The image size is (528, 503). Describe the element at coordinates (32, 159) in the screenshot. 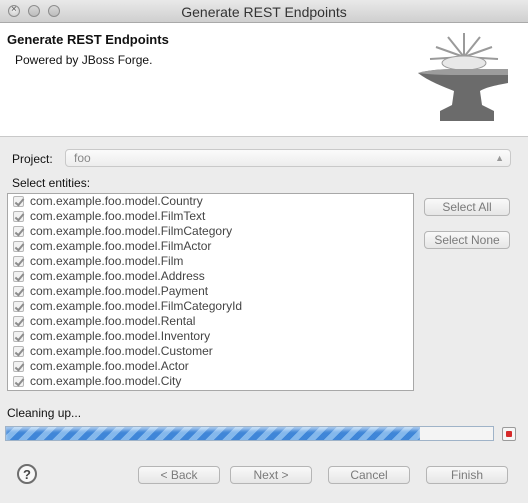

I see `project-label: Project:` at that location.